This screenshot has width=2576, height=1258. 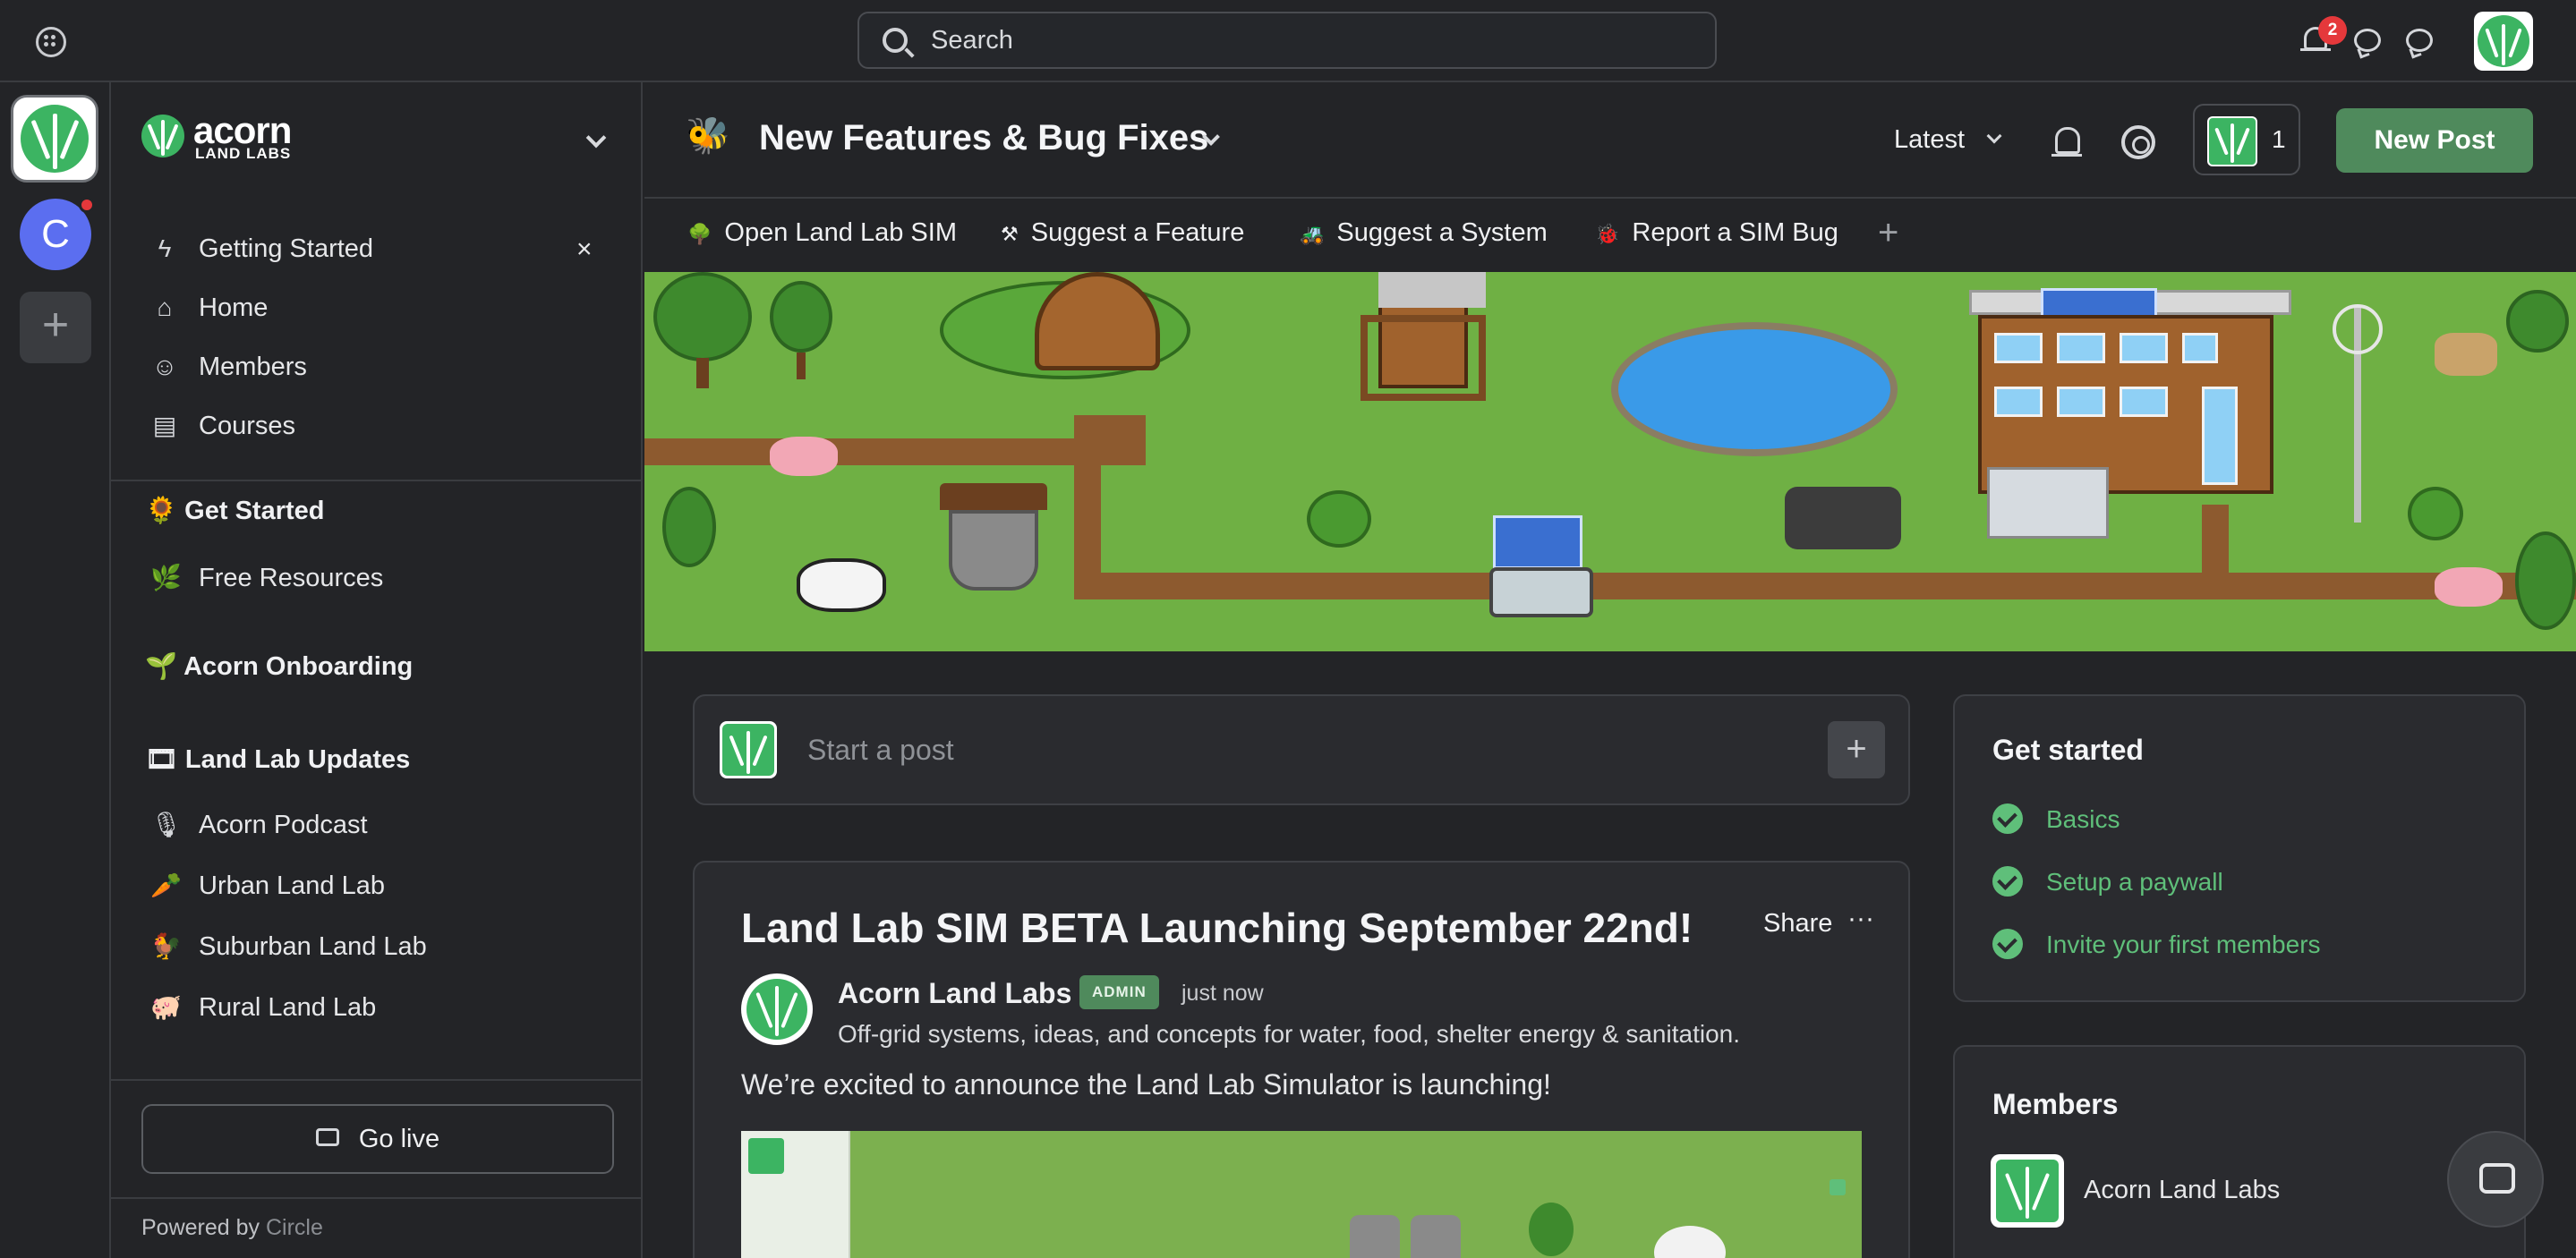 What do you see at coordinates (1888, 233) in the screenshot?
I see `add-link-button: +` at bounding box center [1888, 233].